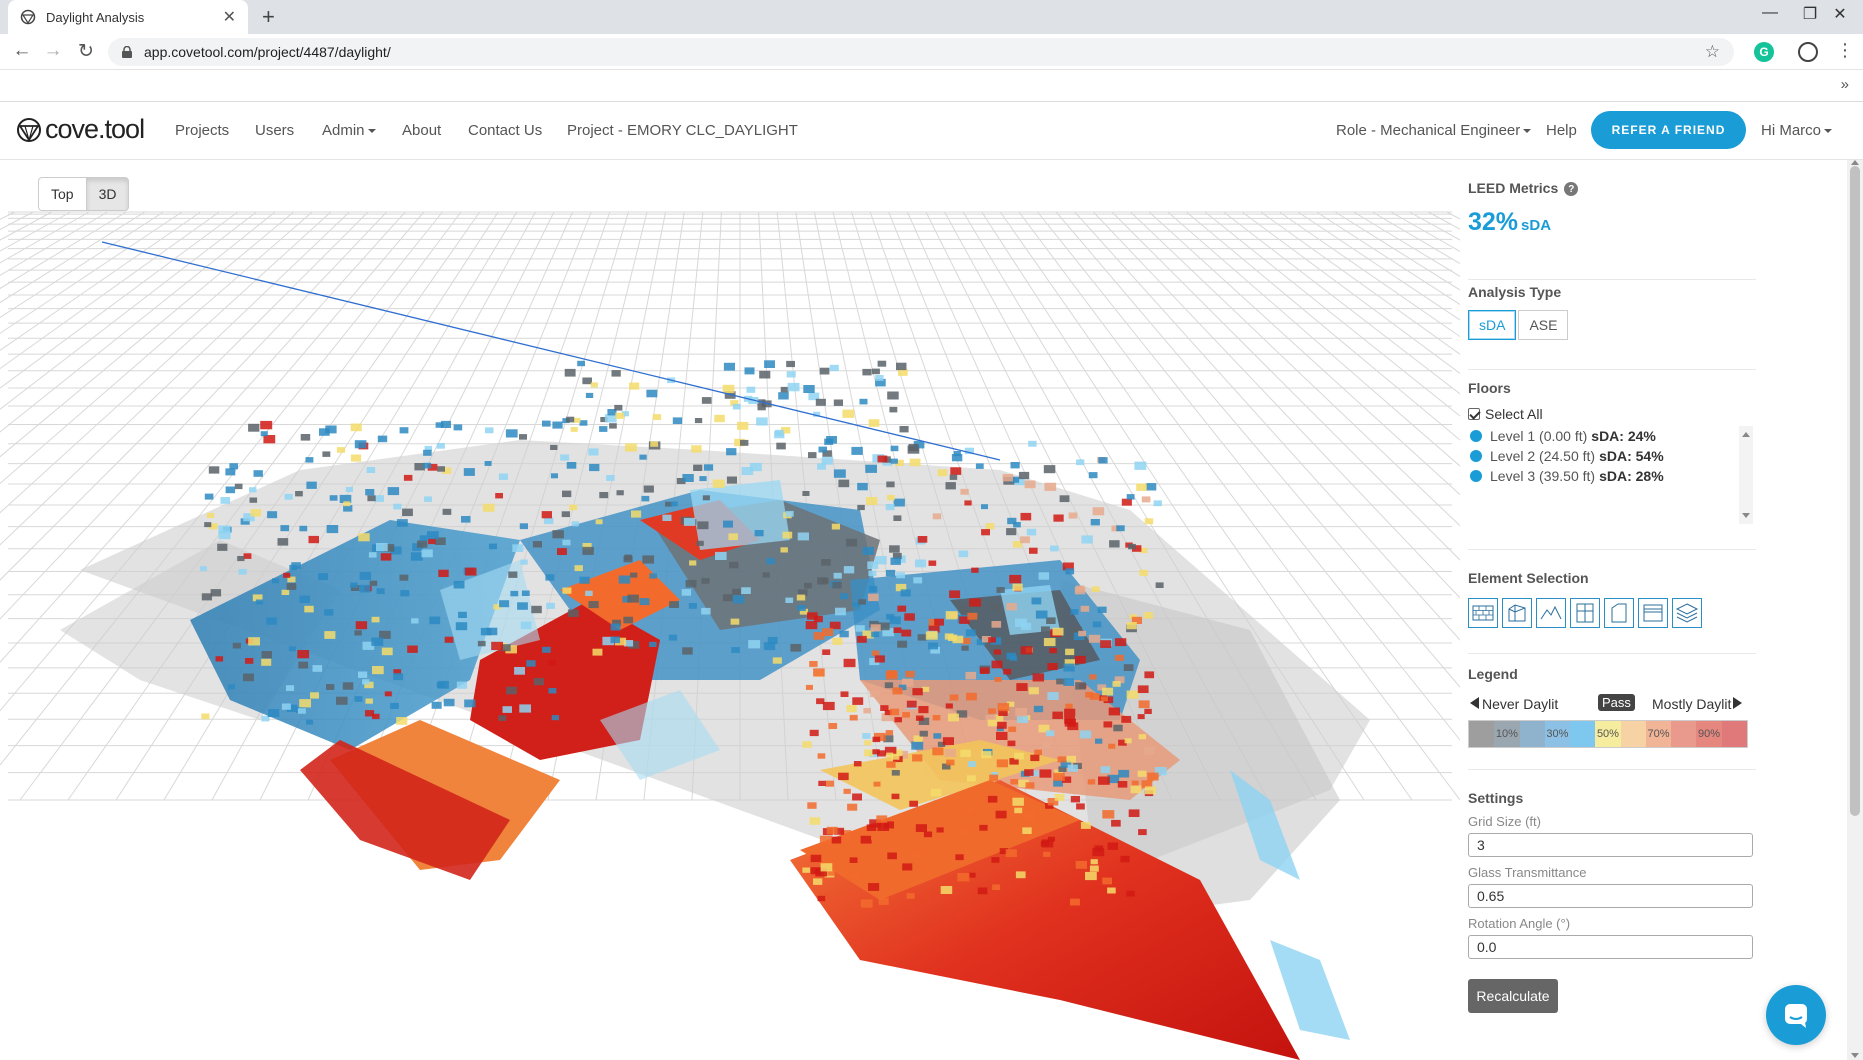 Image resolution: width=1863 pixels, height=1060 pixels. What do you see at coordinates (53, 51) in the screenshot?
I see `forward-icon: →` at bounding box center [53, 51].